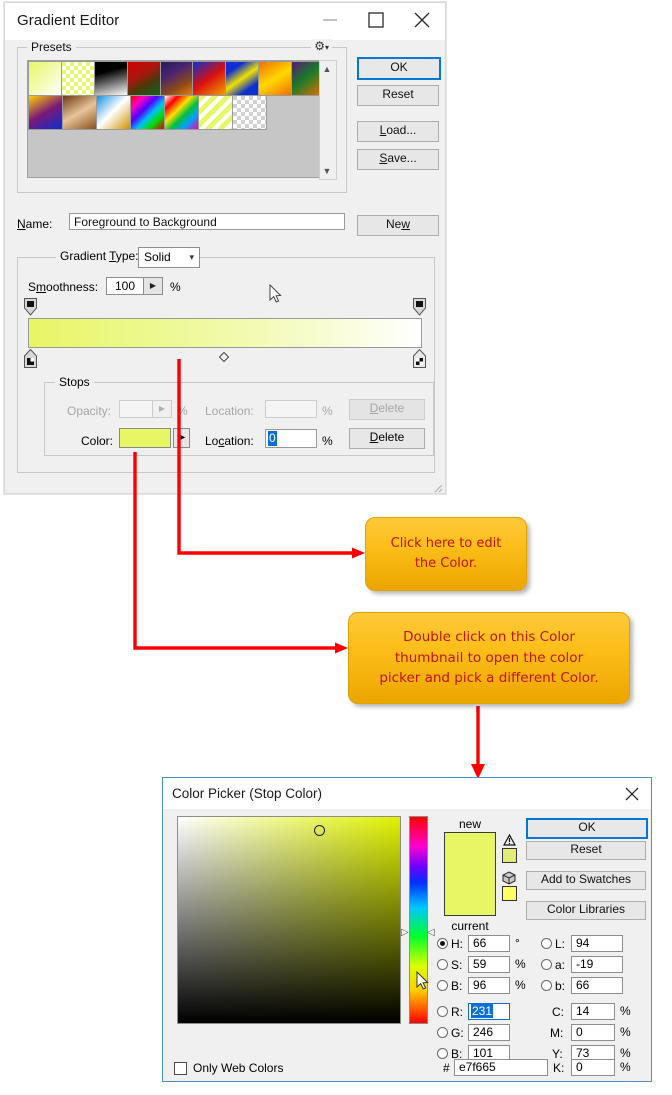 The height and width of the screenshot is (1095, 672). I want to click on chevron-down-icon: ▾, so click(191, 257).